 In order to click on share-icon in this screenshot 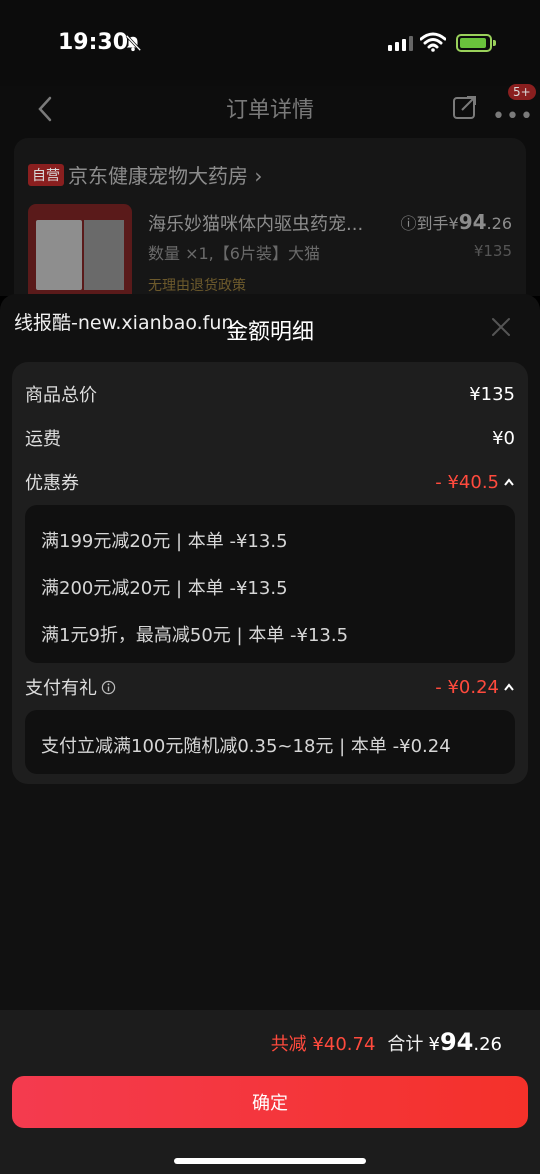, I will do `click(465, 107)`.